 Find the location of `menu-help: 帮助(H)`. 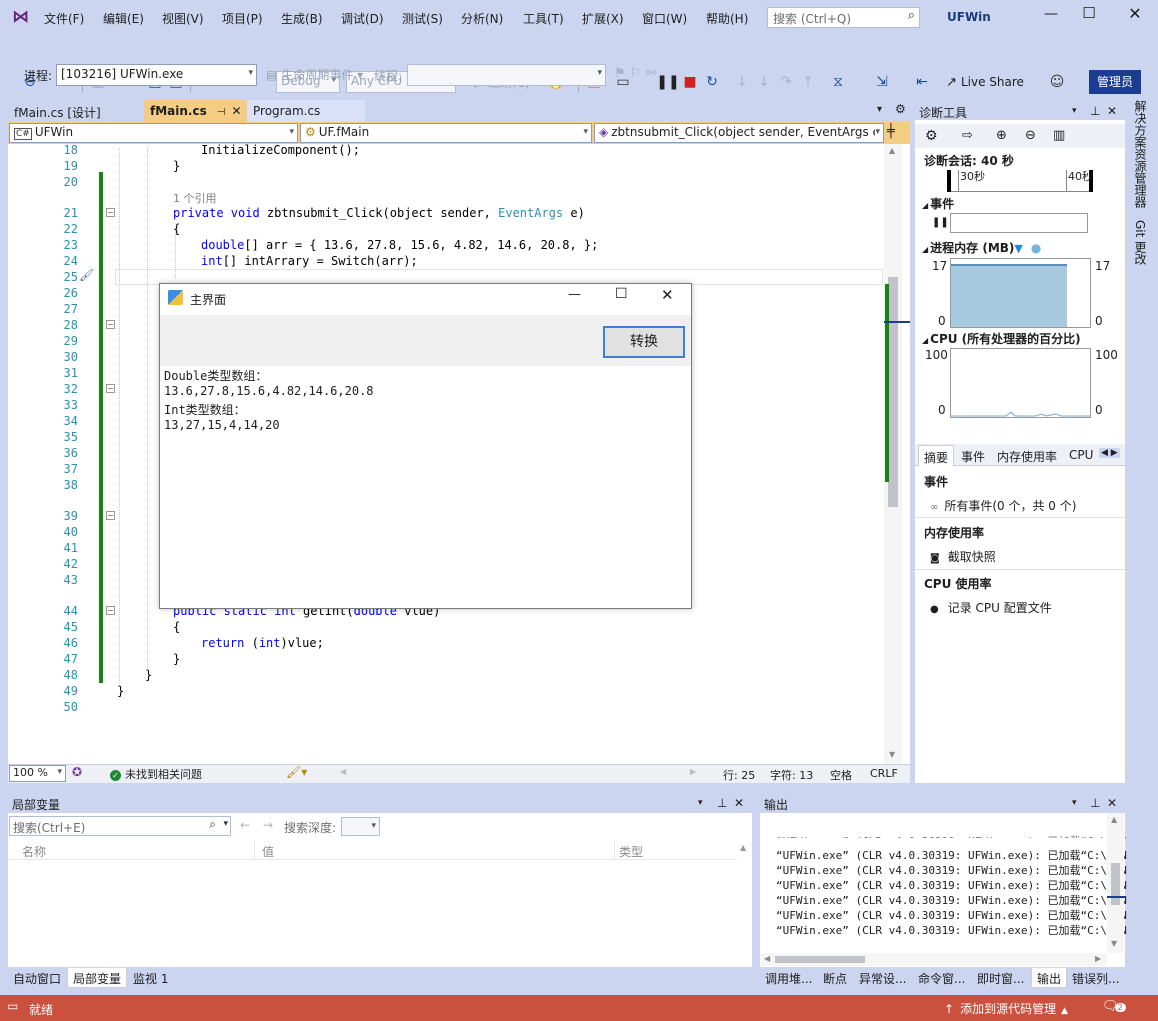

menu-help: 帮助(H) is located at coordinates (727, 18).